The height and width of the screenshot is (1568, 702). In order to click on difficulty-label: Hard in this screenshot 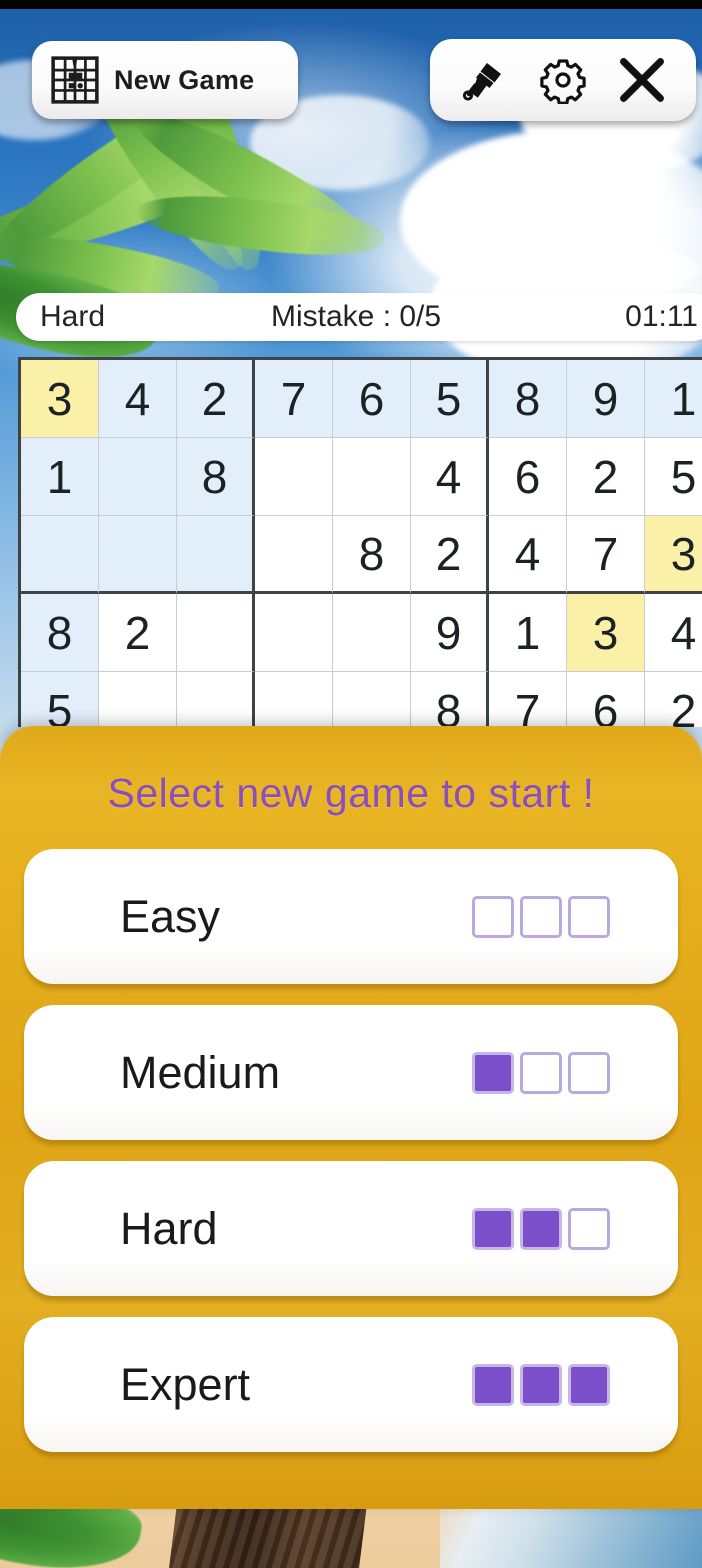, I will do `click(73, 316)`.